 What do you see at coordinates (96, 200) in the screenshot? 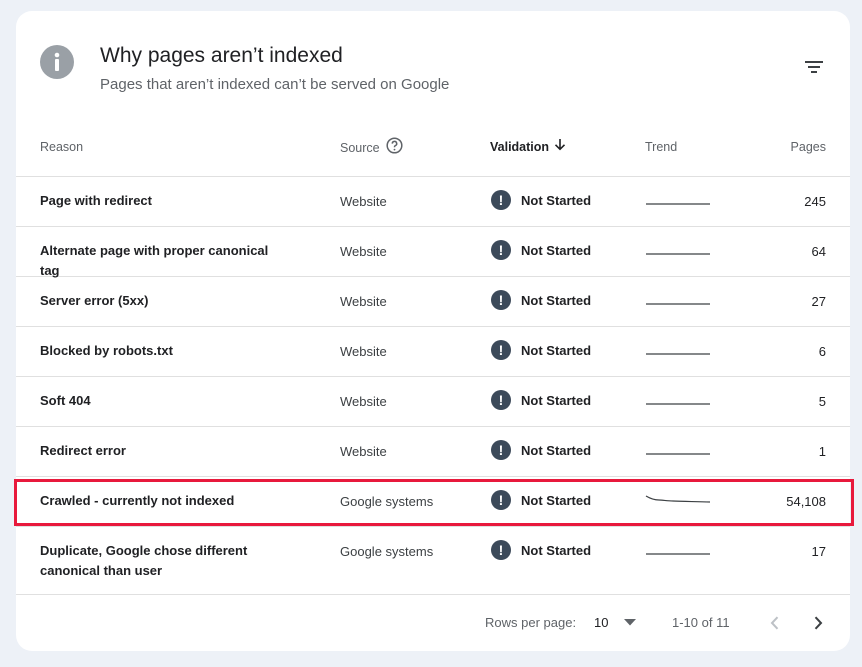
I see `row-reason: Page with redirect` at bounding box center [96, 200].